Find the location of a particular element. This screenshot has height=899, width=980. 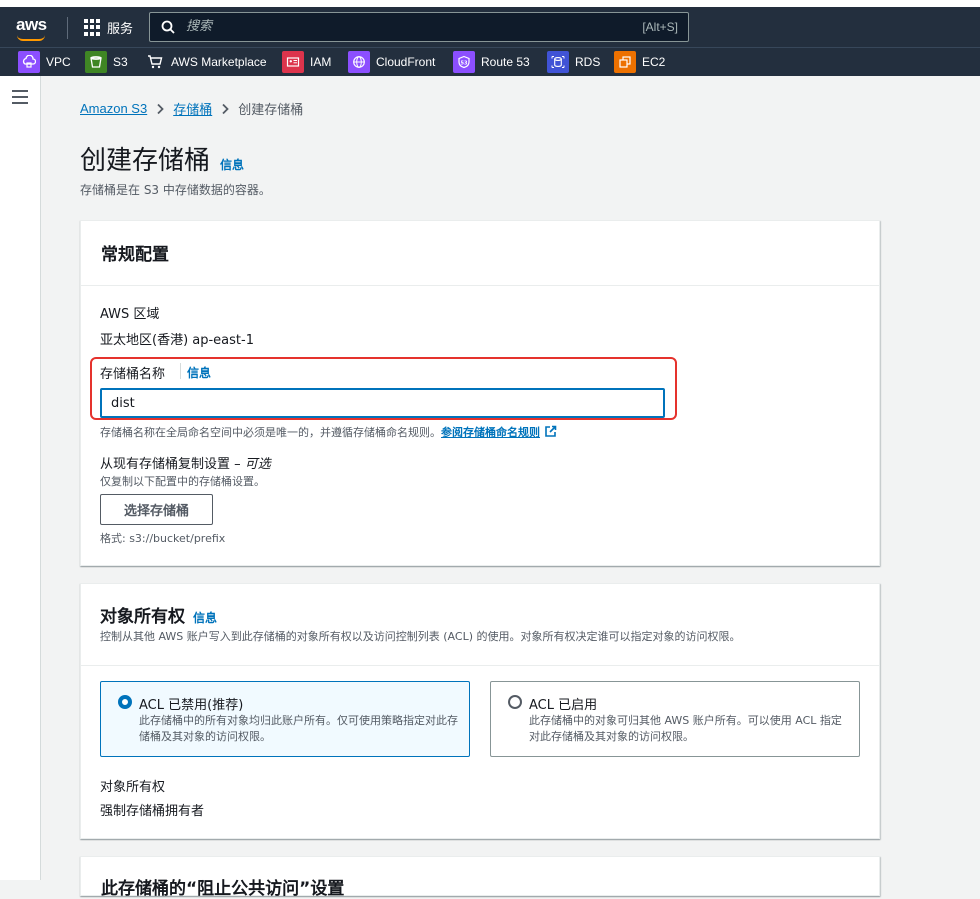

top-strip is located at coordinates (490, 3).